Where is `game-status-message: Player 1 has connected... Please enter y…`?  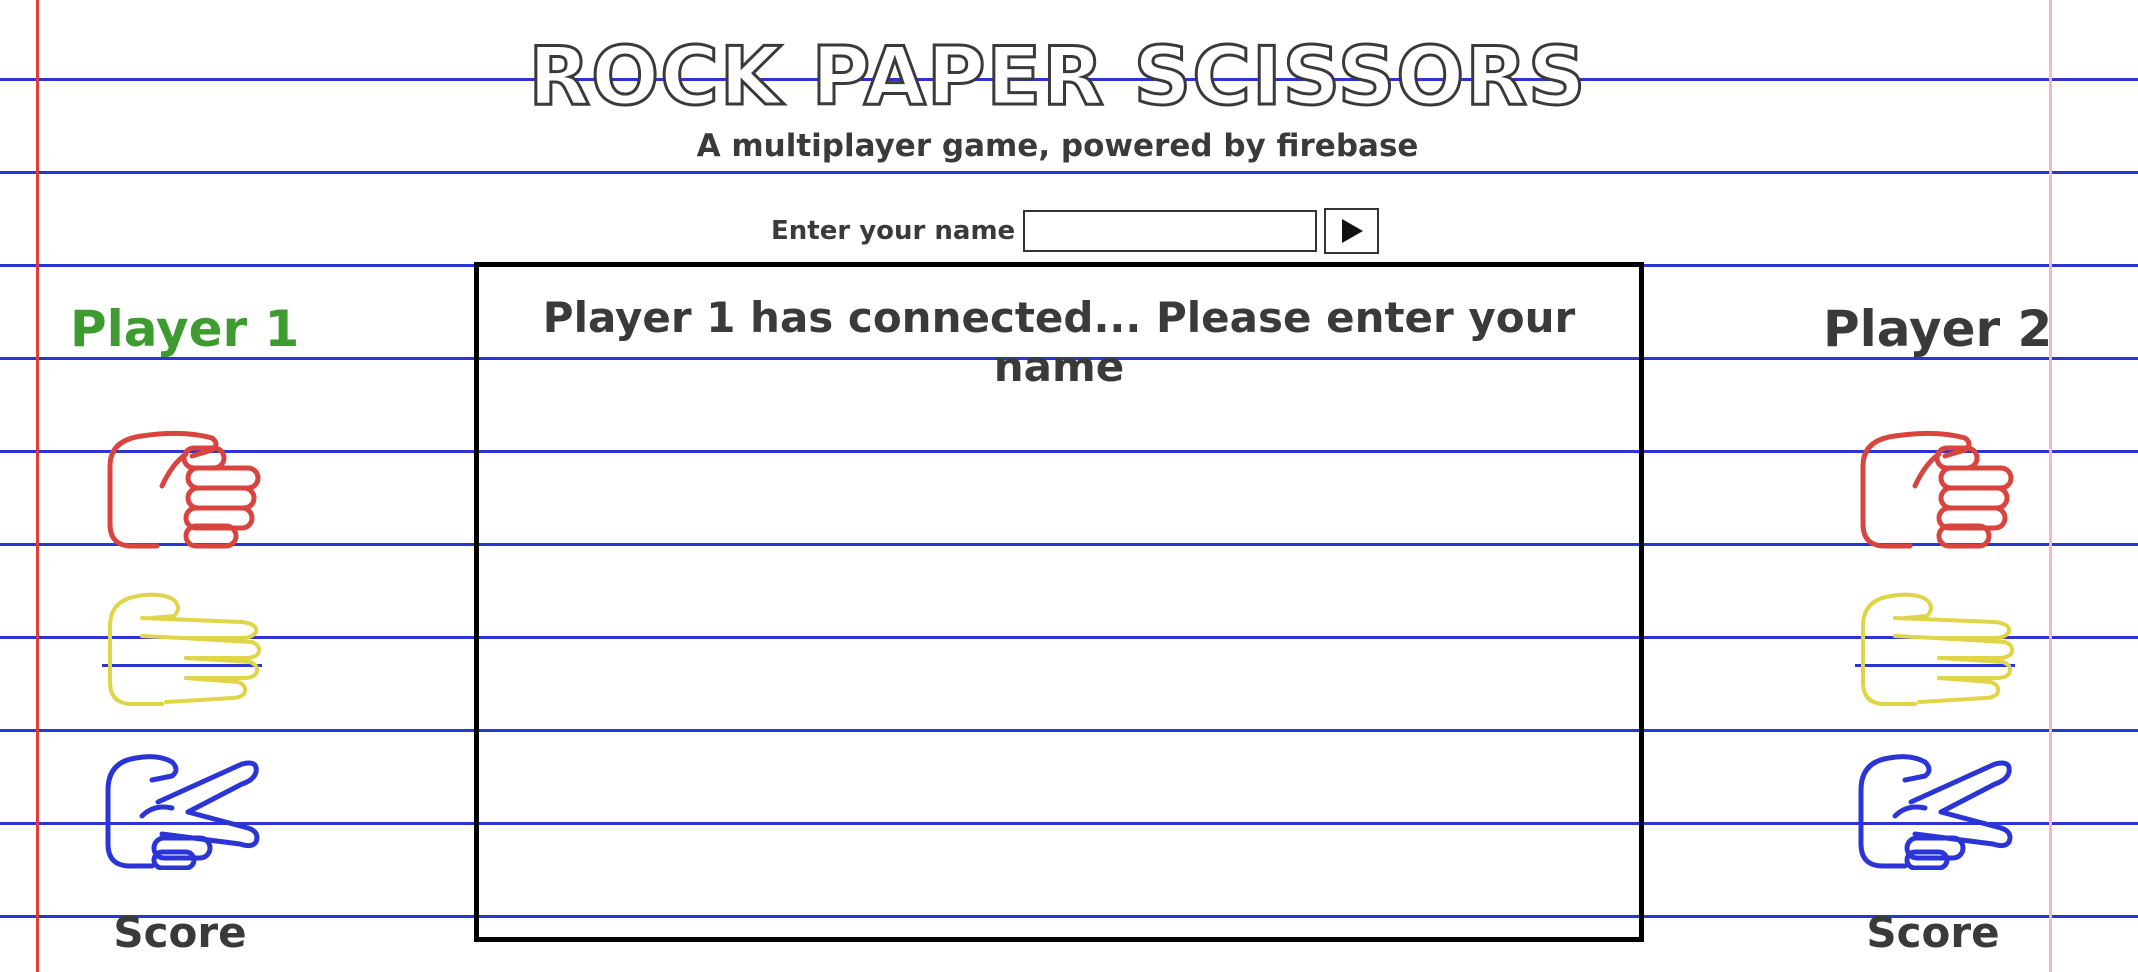
game-status-message: Player 1 has connected... Please enter y… is located at coordinates (1059, 342).